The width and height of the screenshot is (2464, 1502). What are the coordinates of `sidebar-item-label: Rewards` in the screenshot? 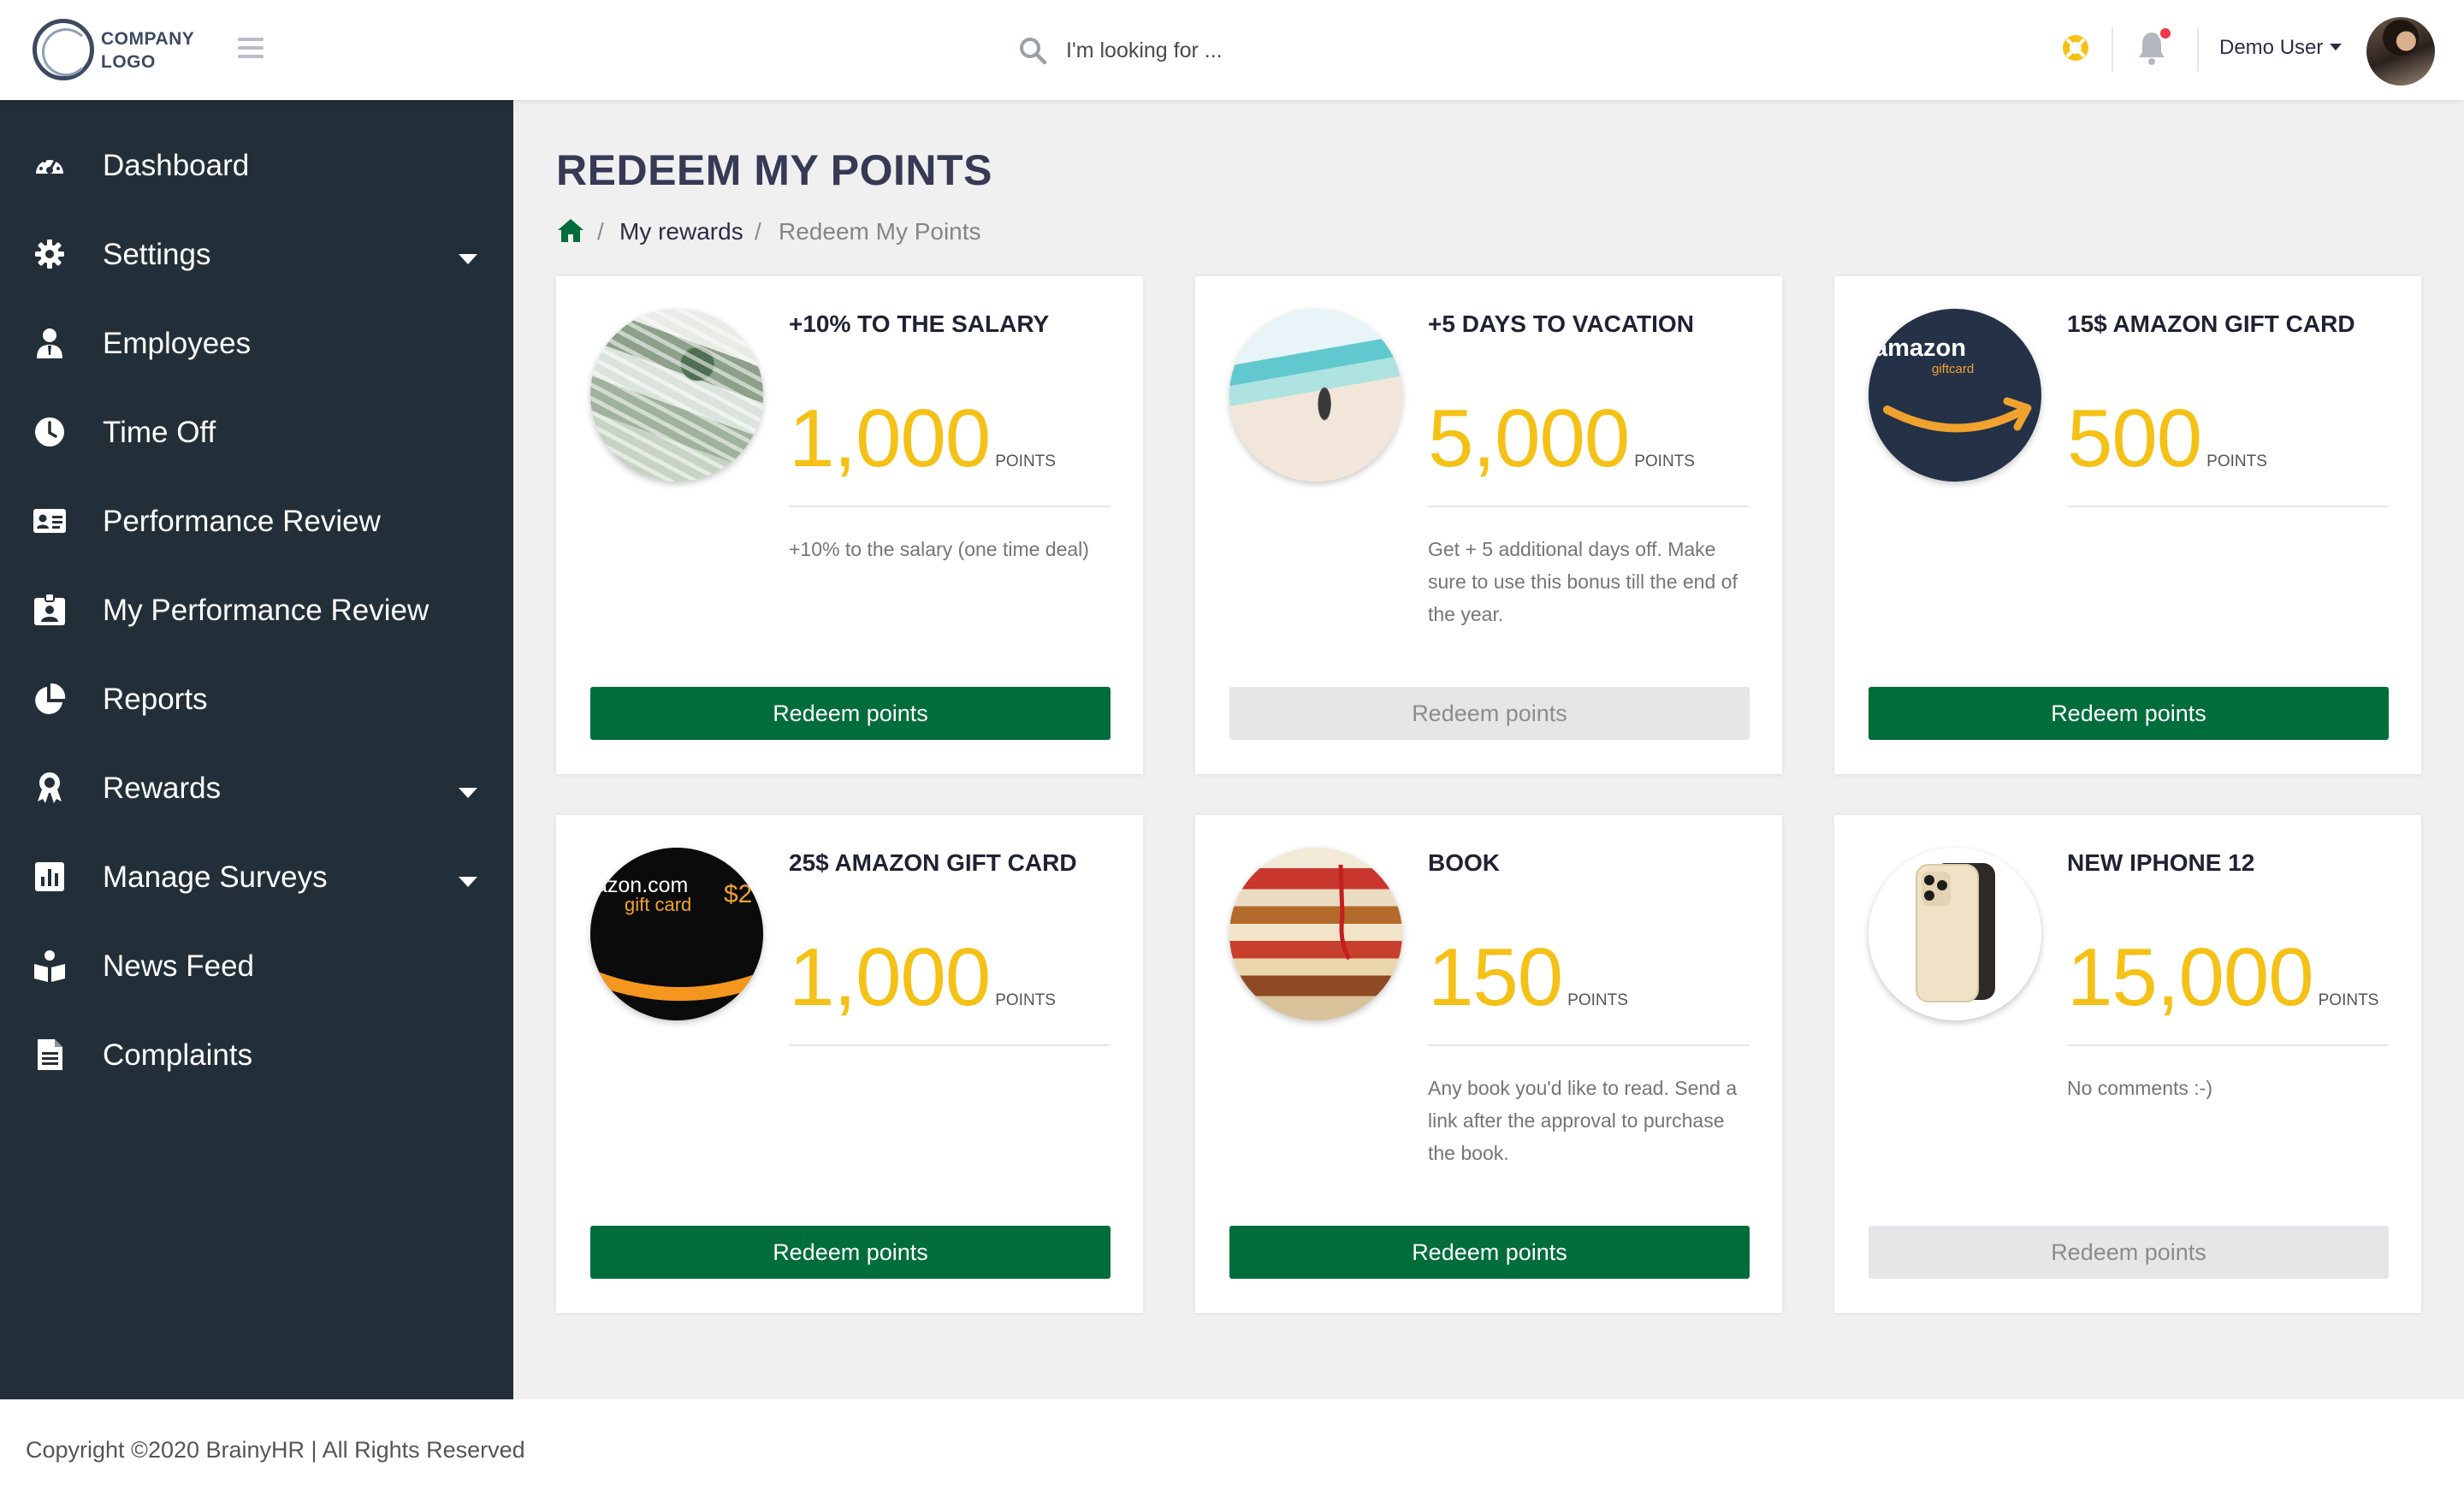 It's located at (162, 788).